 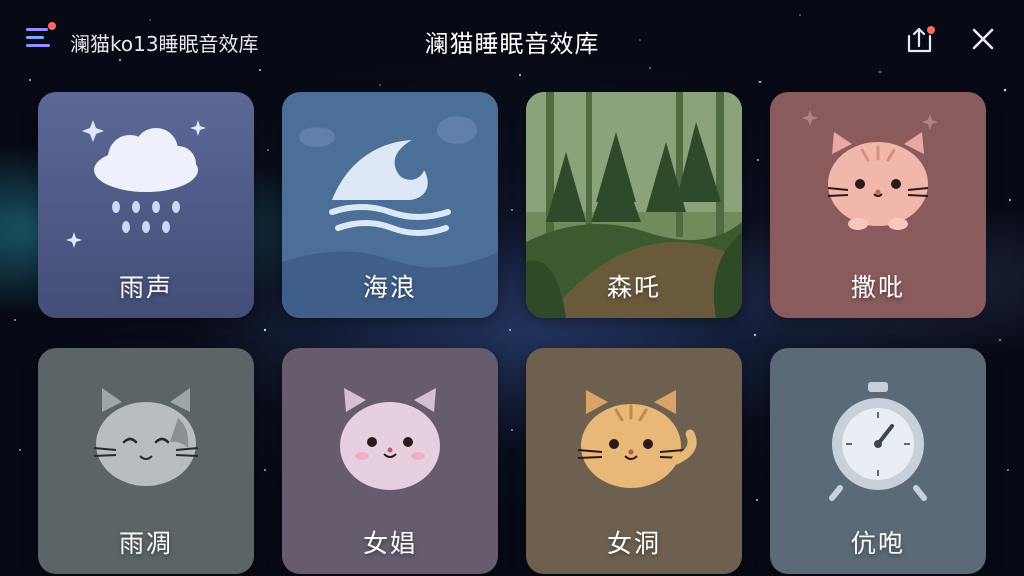 I want to click on sound-card-gray-cat: 雨凋, so click(x=146, y=461).